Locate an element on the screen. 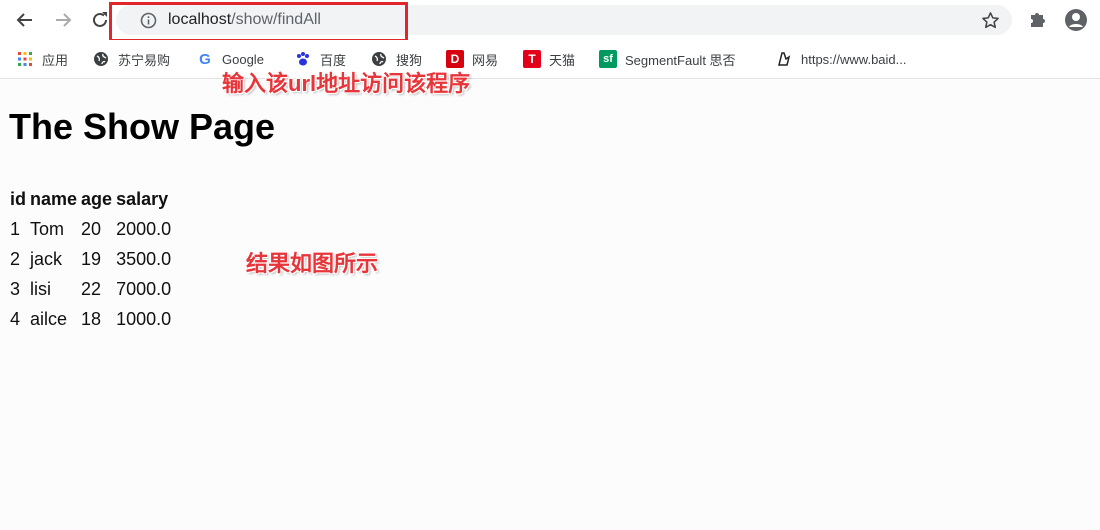  table-row: 3 lisi 22 7000.0 is located at coordinates (90, 289).